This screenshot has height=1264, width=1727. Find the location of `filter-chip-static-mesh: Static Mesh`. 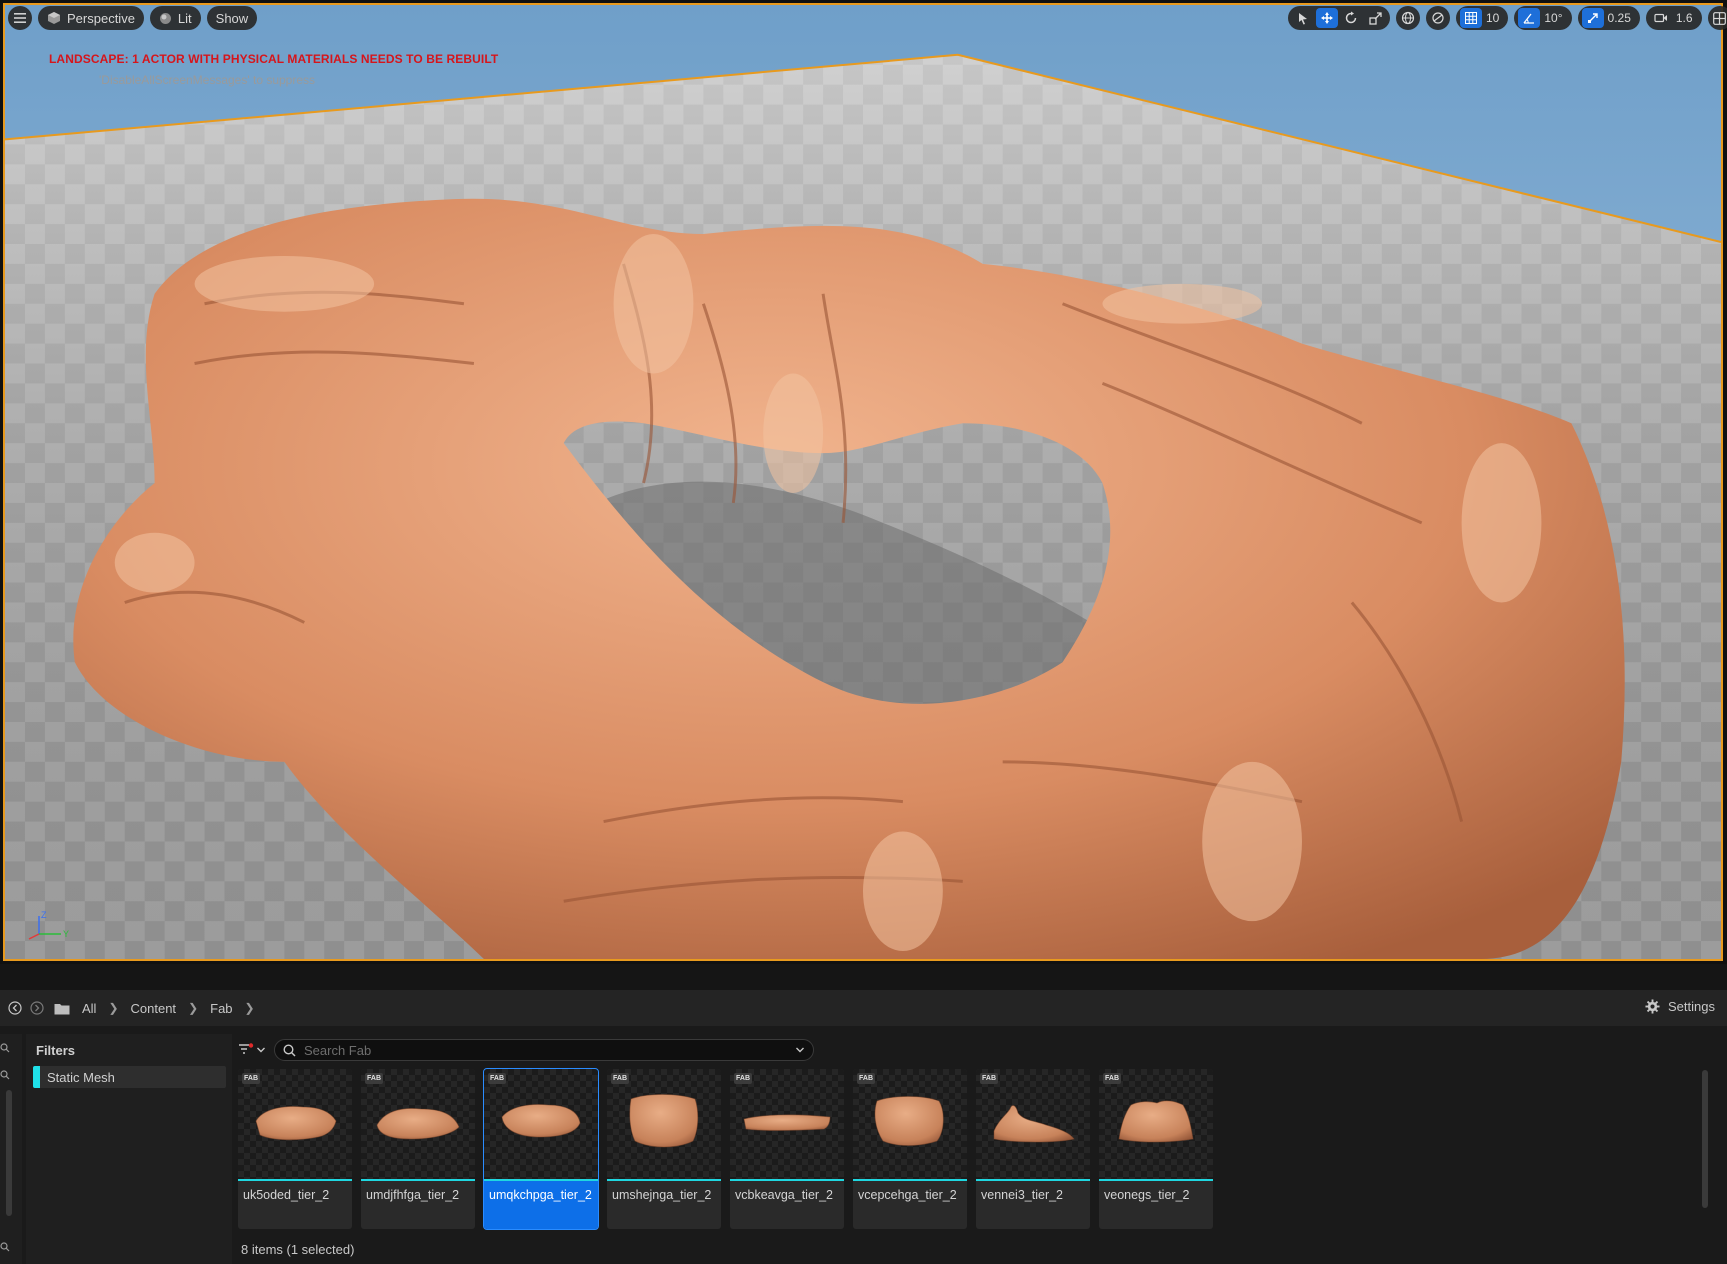

filter-chip-static-mesh: Static Mesh is located at coordinates (129, 1077).